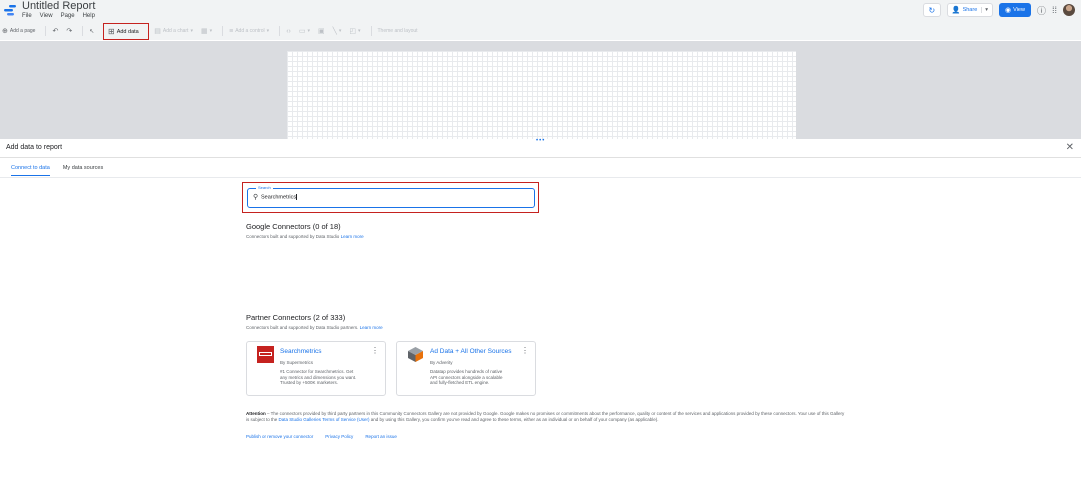 The image size is (1081, 501). Describe the element at coordinates (27, 16) in the screenshot. I see `menu-file: File` at that location.